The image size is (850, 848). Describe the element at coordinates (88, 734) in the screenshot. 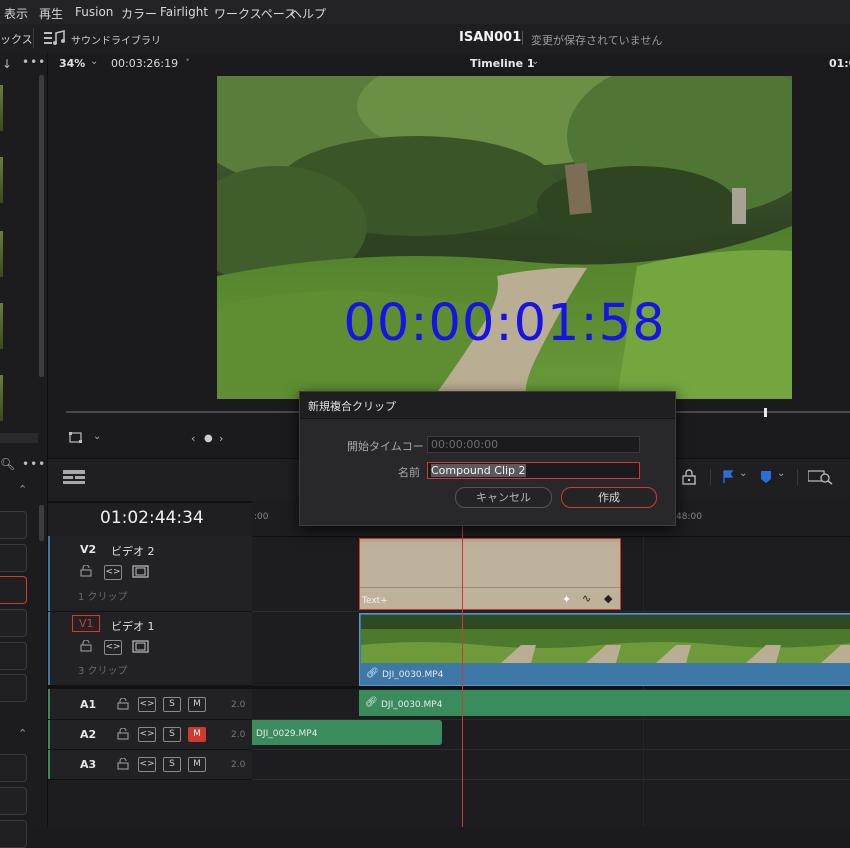

I see `track-id-a2: A2` at that location.